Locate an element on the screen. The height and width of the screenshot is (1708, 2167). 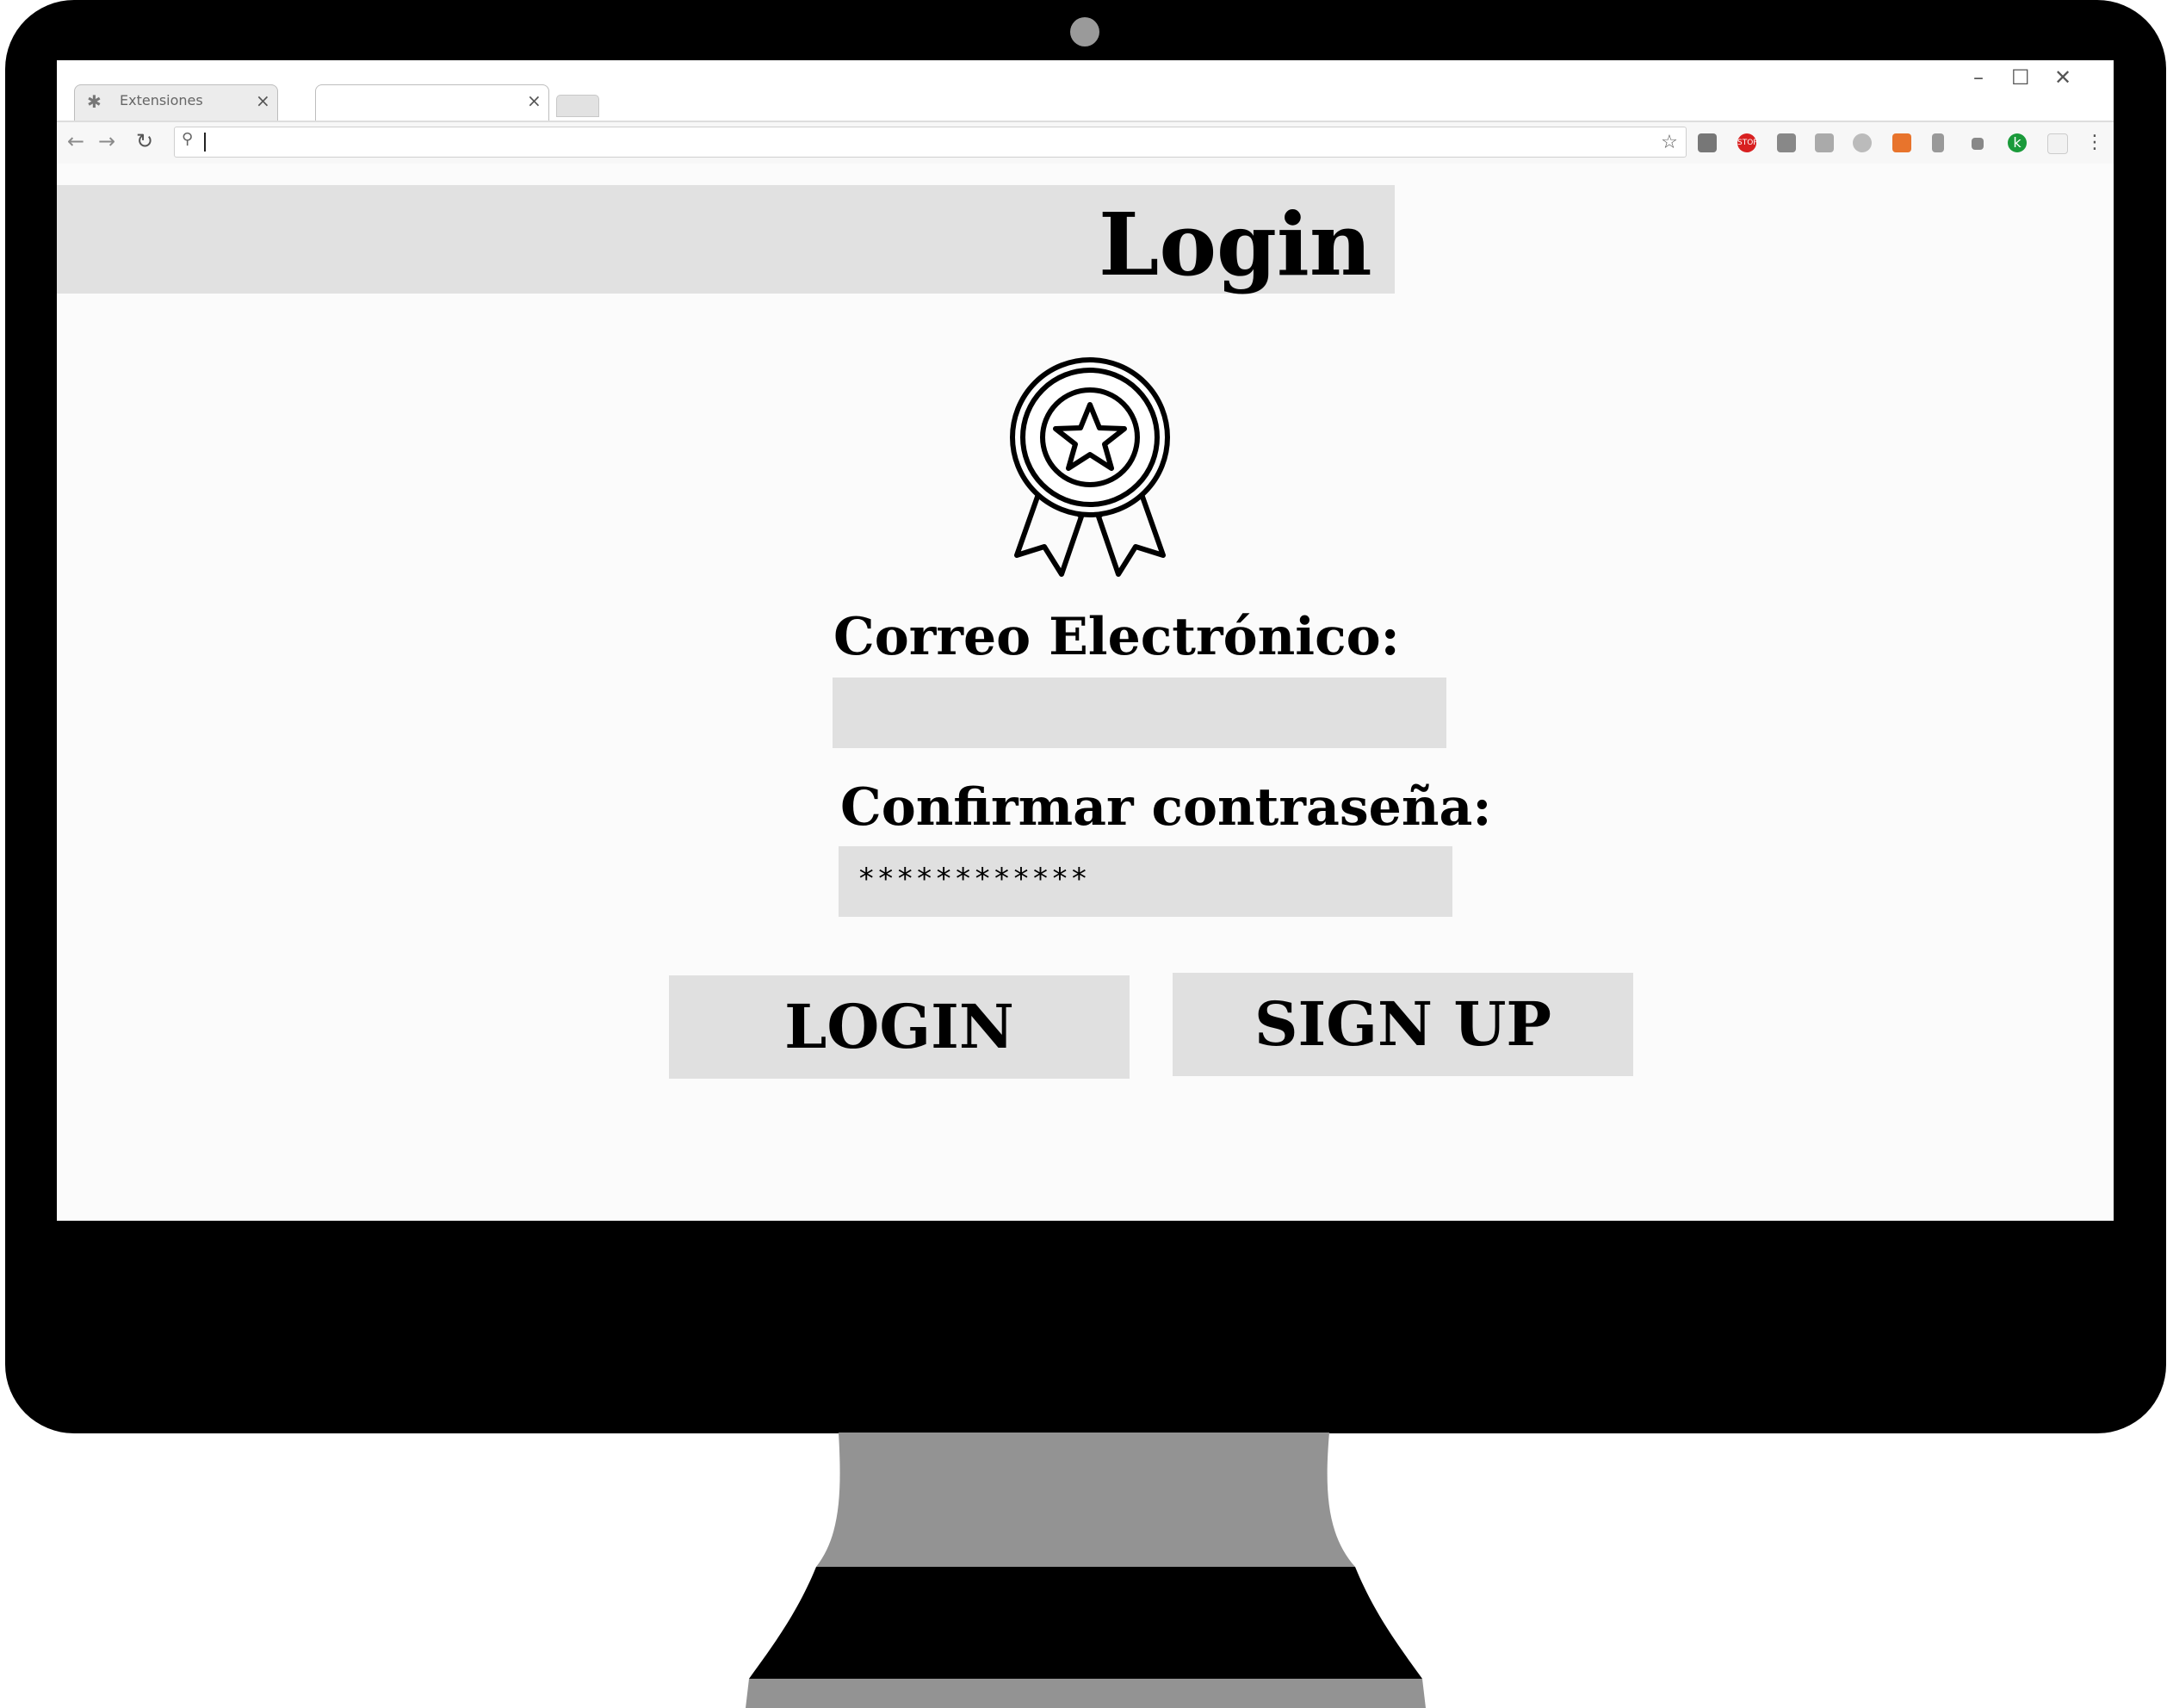
reload-icon: ↻ is located at coordinates (145, 141).